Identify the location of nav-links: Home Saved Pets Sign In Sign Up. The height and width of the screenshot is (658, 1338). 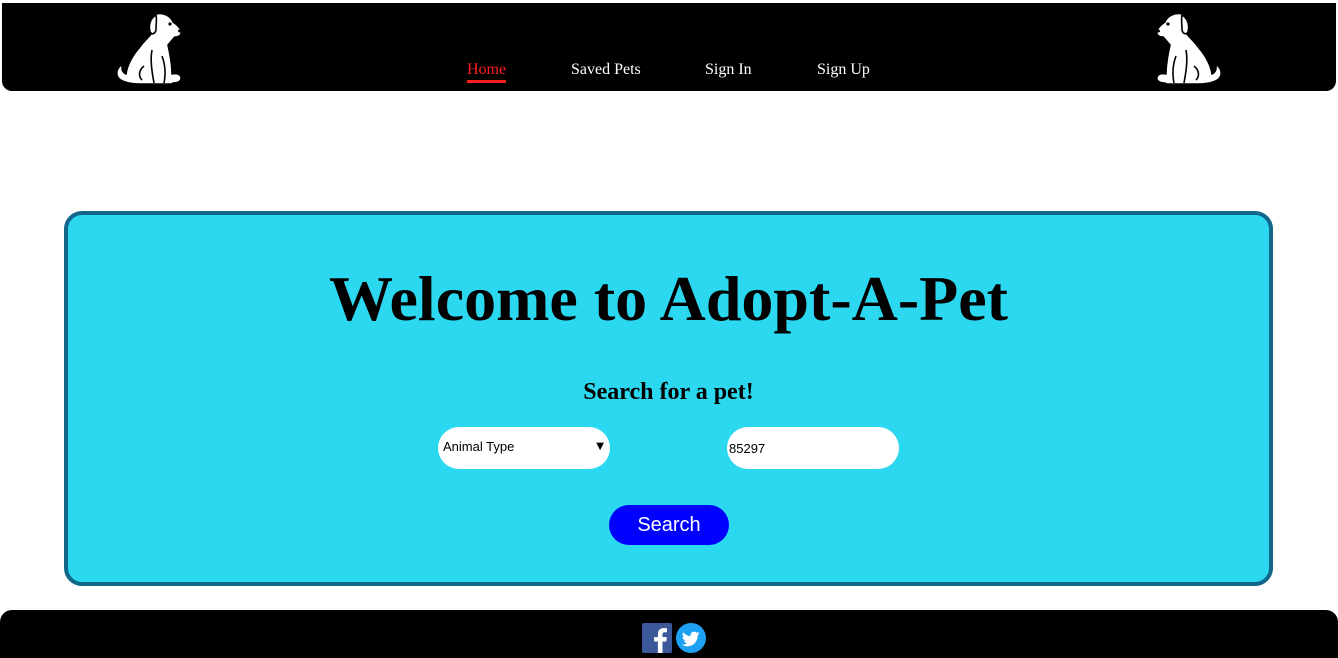
(669, 73).